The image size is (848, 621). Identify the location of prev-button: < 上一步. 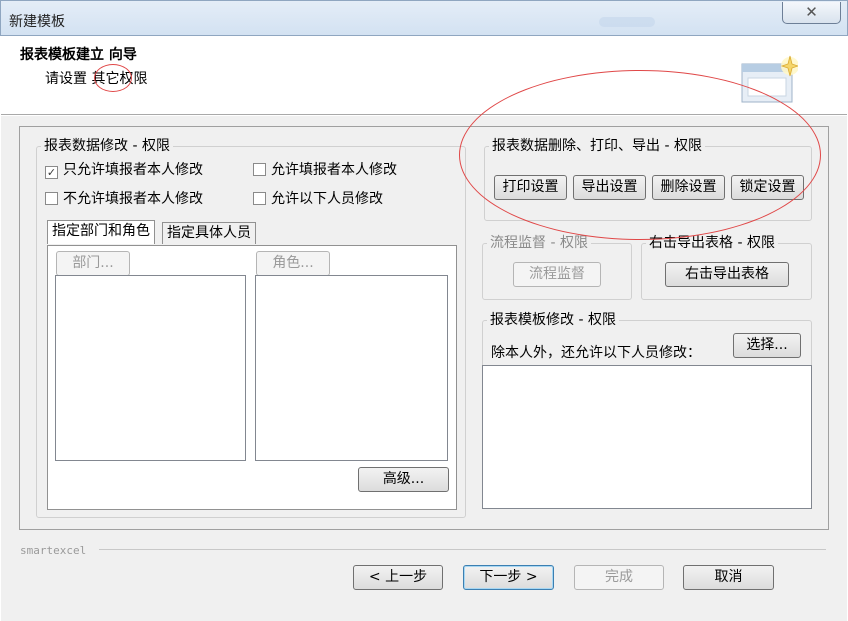
(398, 577).